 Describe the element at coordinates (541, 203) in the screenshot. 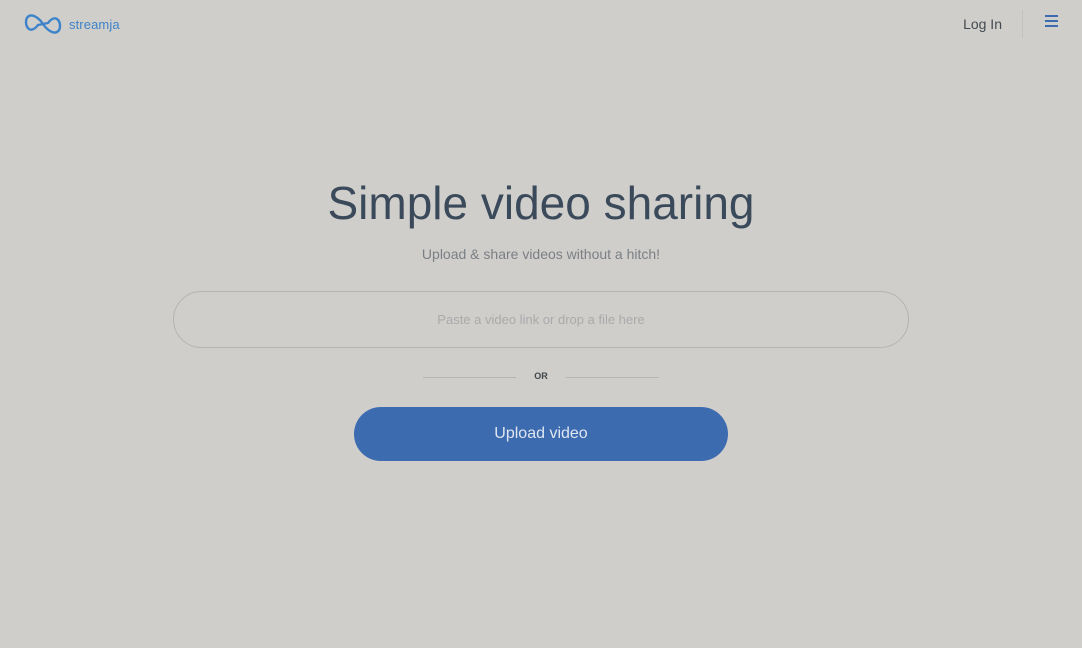

I see `page-title: Simple video sharing` at that location.